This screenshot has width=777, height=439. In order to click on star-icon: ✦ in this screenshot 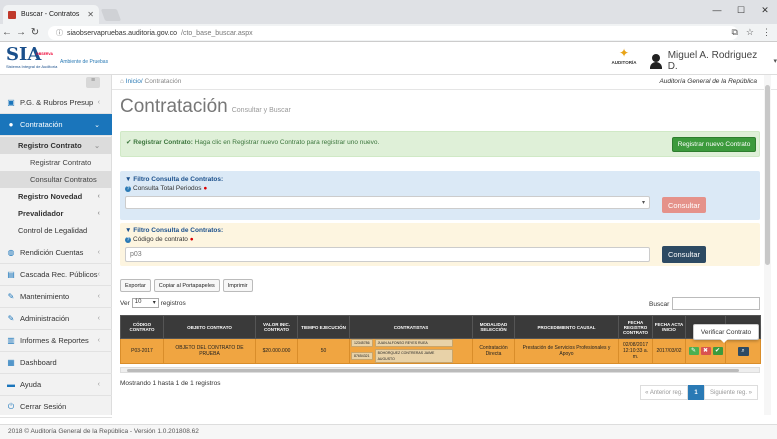, I will do `click(624, 53)`.